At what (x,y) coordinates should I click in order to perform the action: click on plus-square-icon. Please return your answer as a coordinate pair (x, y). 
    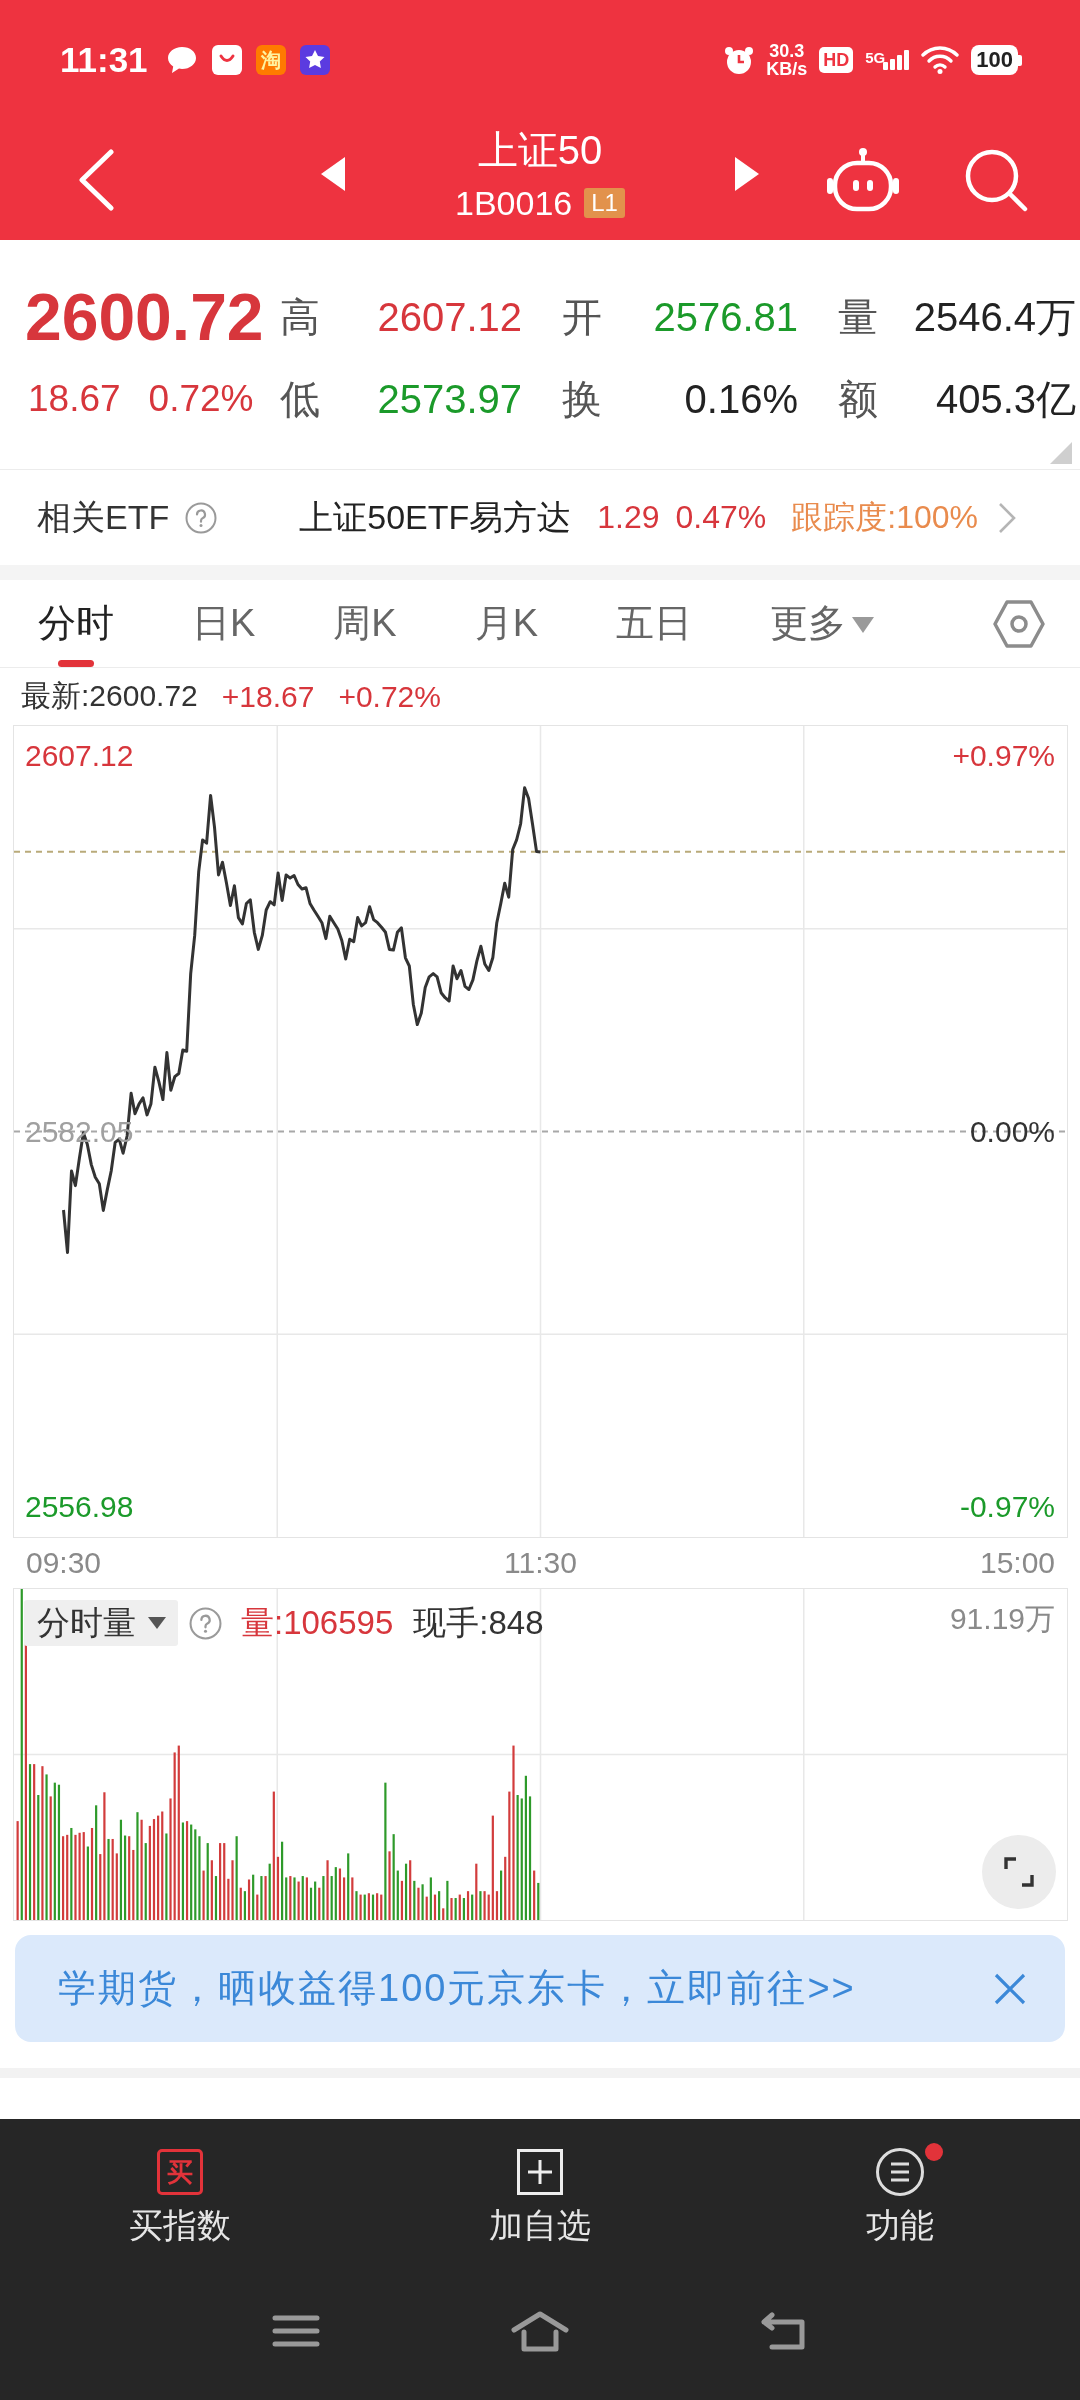
    Looking at the image, I should click on (540, 2172).